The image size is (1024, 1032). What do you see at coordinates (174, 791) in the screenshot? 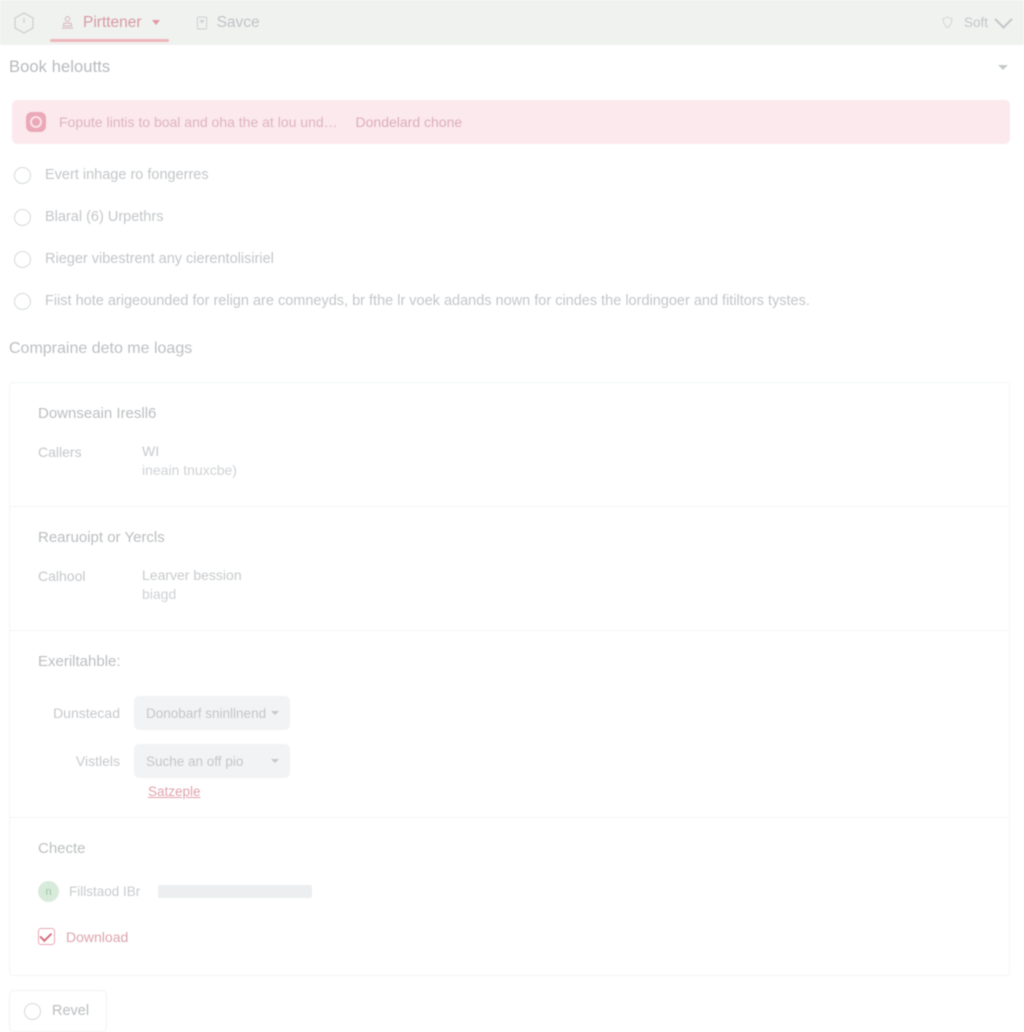
I see `sample-link: Satzeple` at bounding box center [174, 791].